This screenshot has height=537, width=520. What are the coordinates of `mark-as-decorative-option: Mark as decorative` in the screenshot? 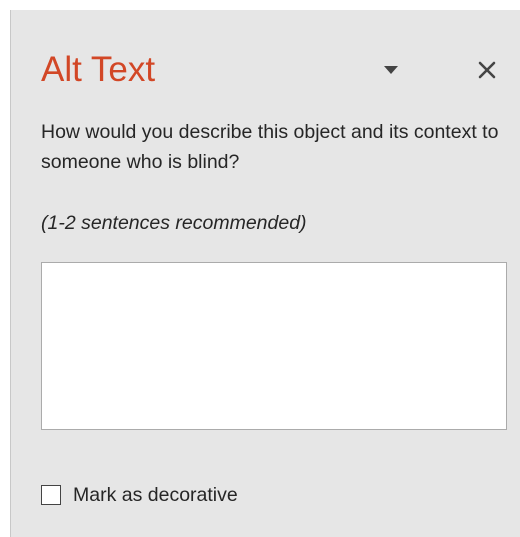 It's located at (139, 495).